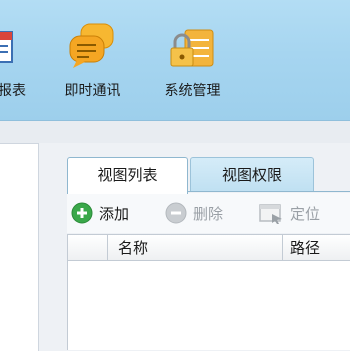  What do you see at coordinates (15, 60) in the screenshot?
I see `nav-item-report: 报表` at bounding box center [15, 60].